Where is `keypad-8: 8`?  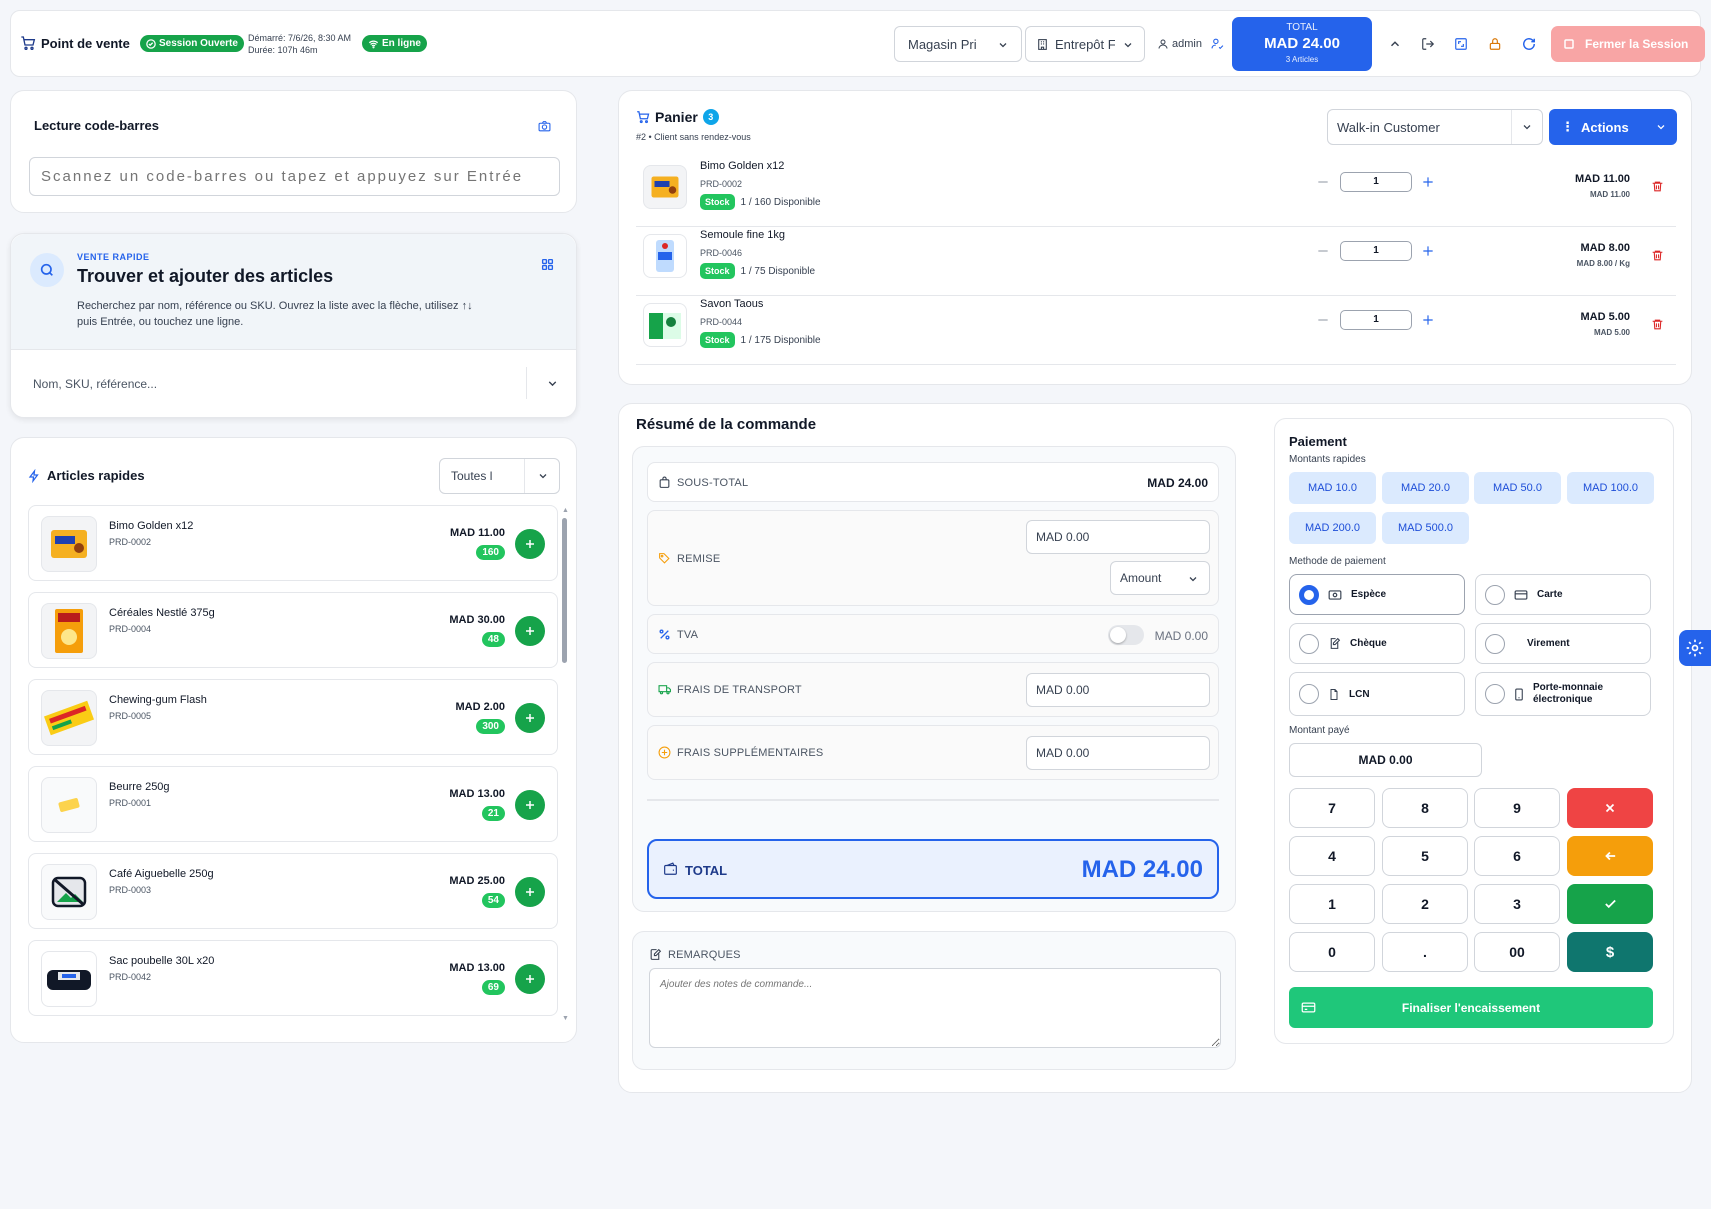 keypad-8: 8 is located at coordinates (1425, 808).